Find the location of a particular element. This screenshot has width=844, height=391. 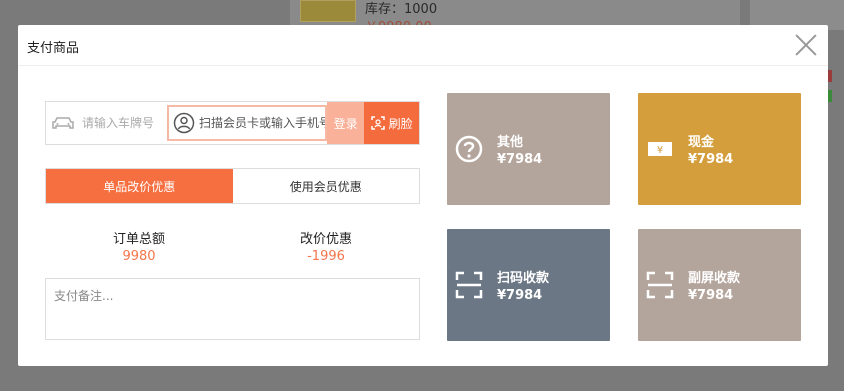

pay-cash-name: 现金 is located at coordinates (701, 142).